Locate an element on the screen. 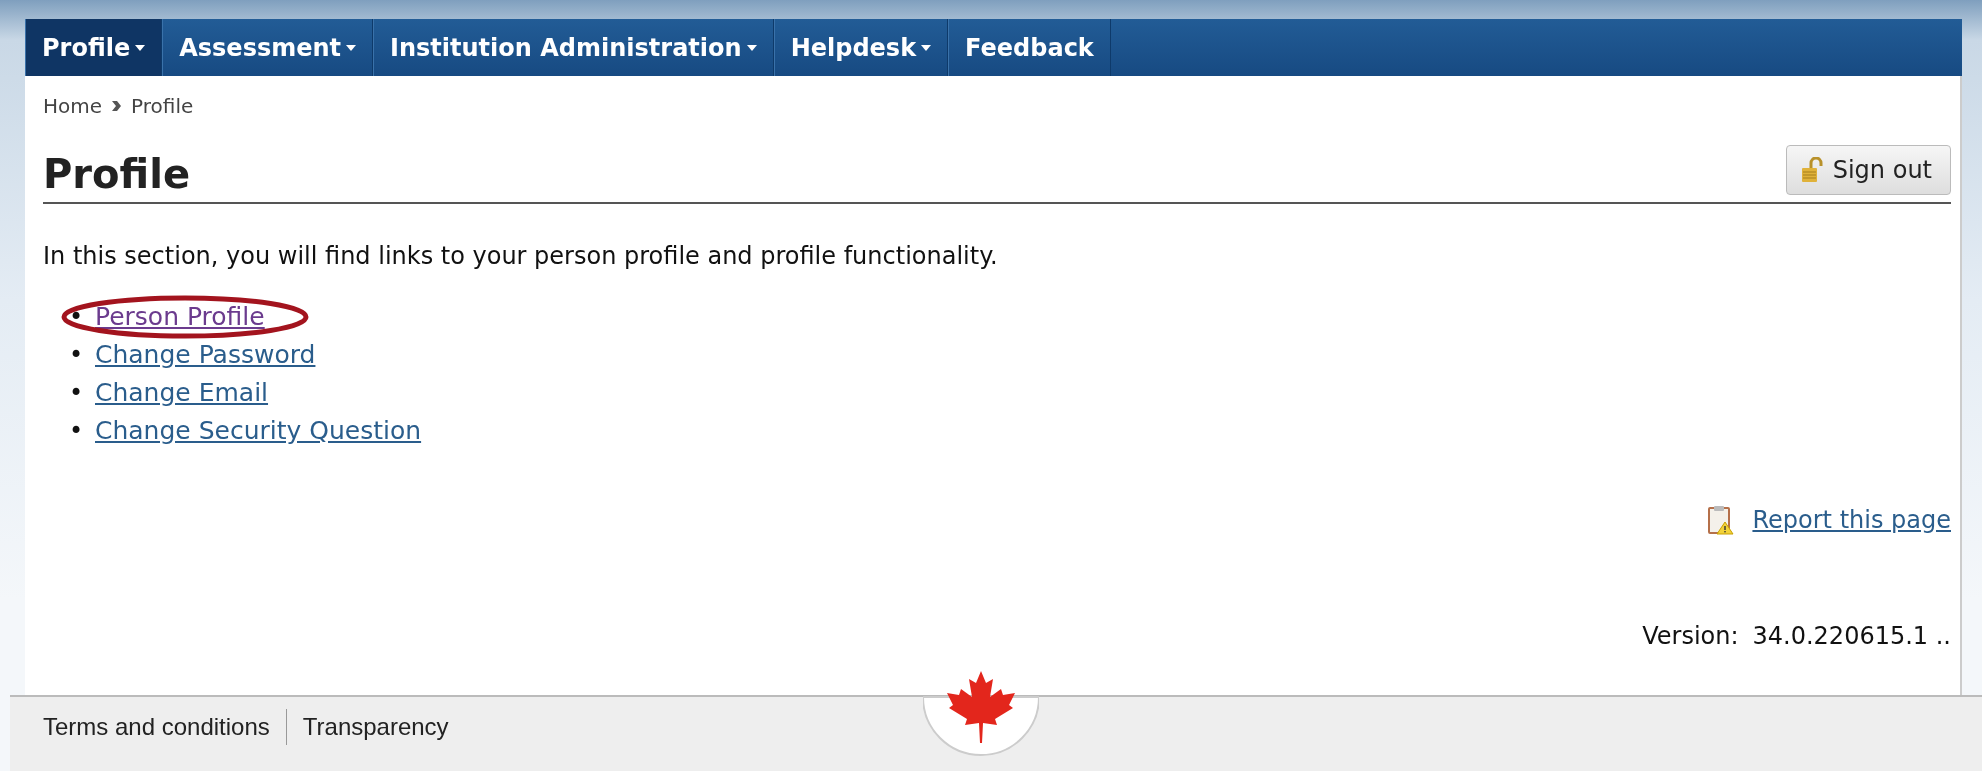 The height and width of the screenshot is (771, 1982). chevron-icon is located at coordinates (117, 106).